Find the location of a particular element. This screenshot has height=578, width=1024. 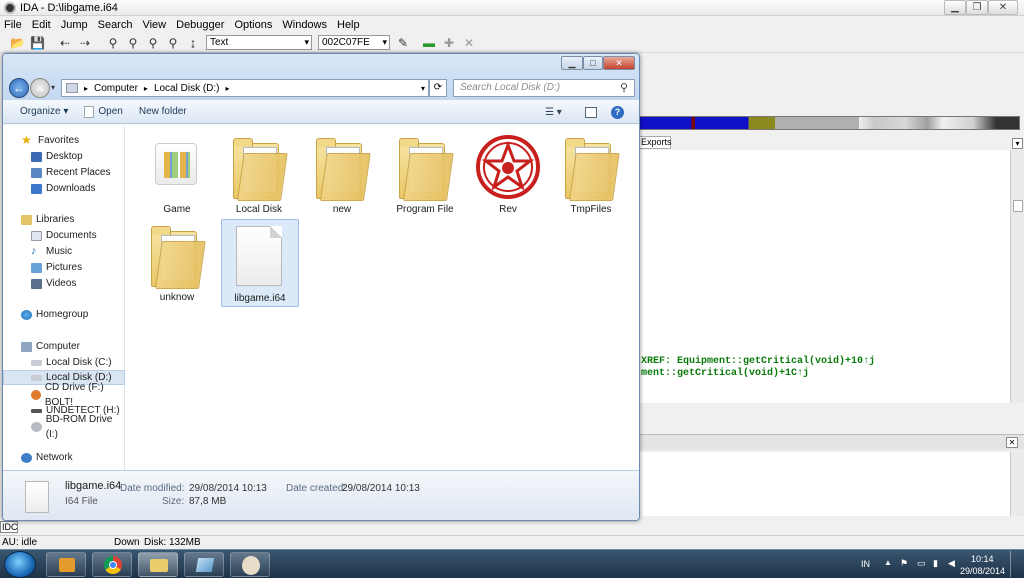

file-item-local-disk: Local Disk is located at coordinates (259, 174).